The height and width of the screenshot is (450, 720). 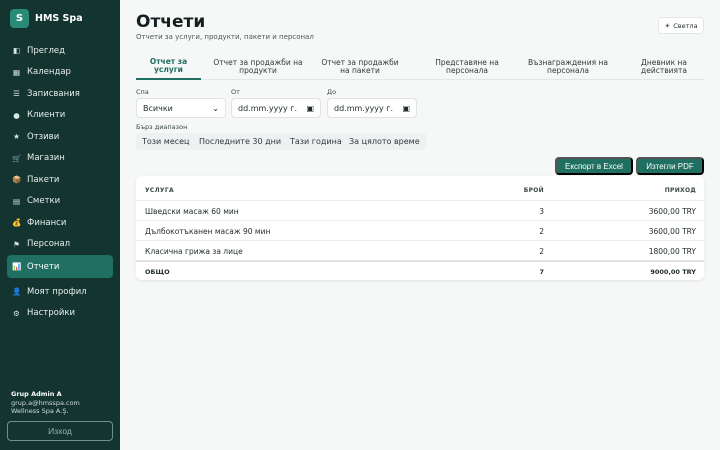 I want to click on total-count: 7, so click(x=541, y=272).